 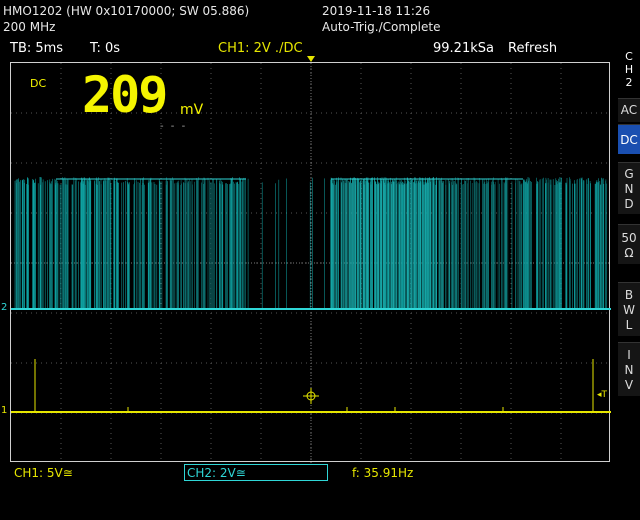 I want to click on coupling-dc-button: DC, so click(x=629, y=139).